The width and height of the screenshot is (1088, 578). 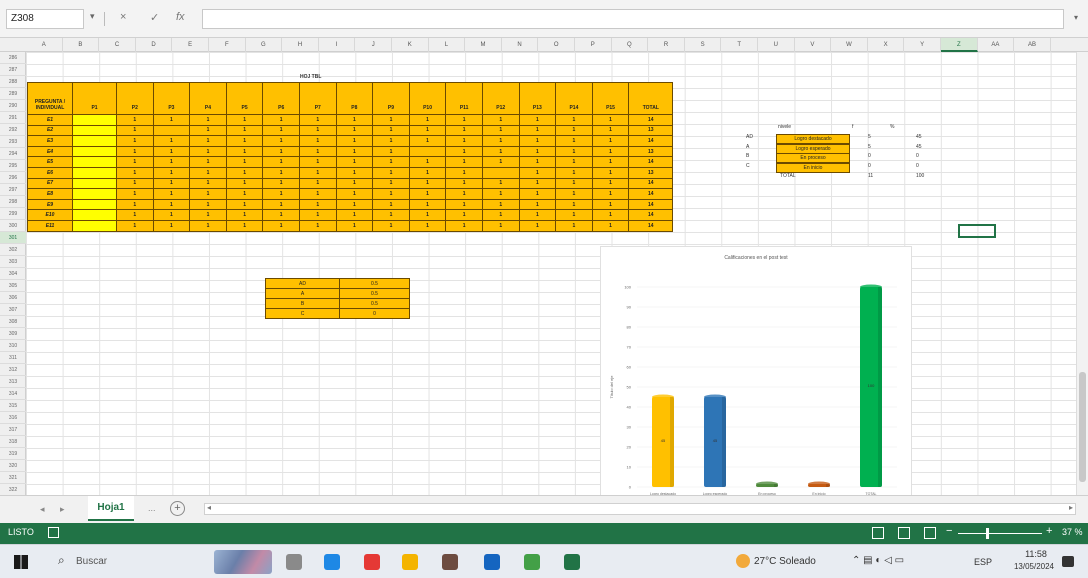 What do you see at coordinates (813, 158) in the screenshot?
I see `level-label: En proceso` at bounding box center [813, 158].